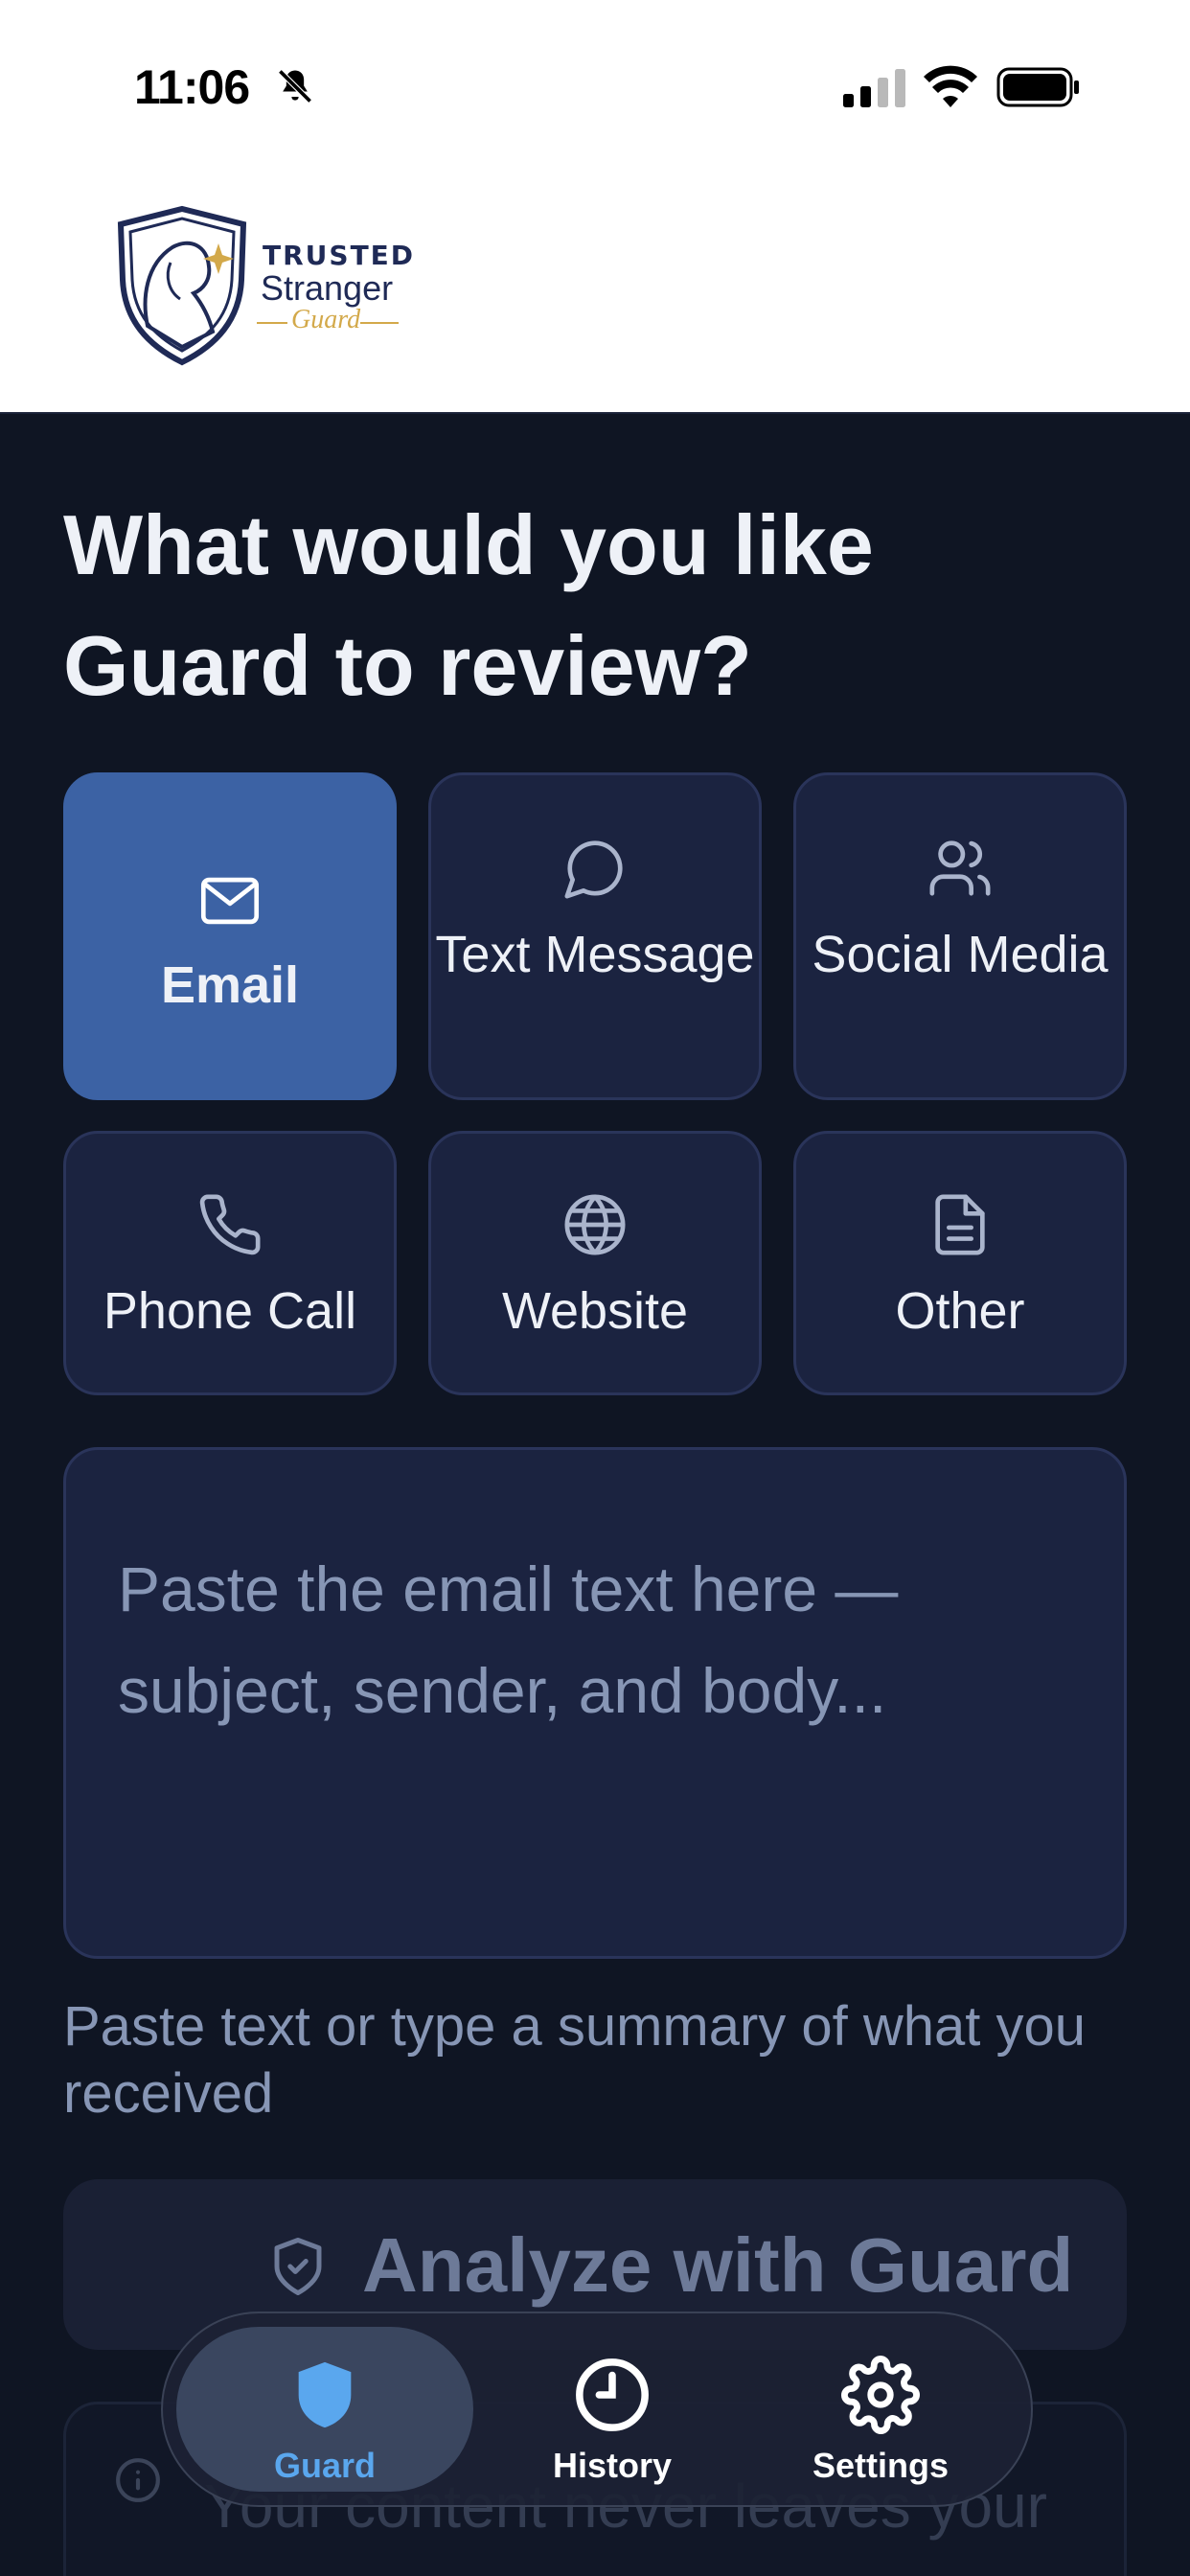  Describe the element at coordinates (1038, 87) in the screenshot. I see `battery-icon` at that location.